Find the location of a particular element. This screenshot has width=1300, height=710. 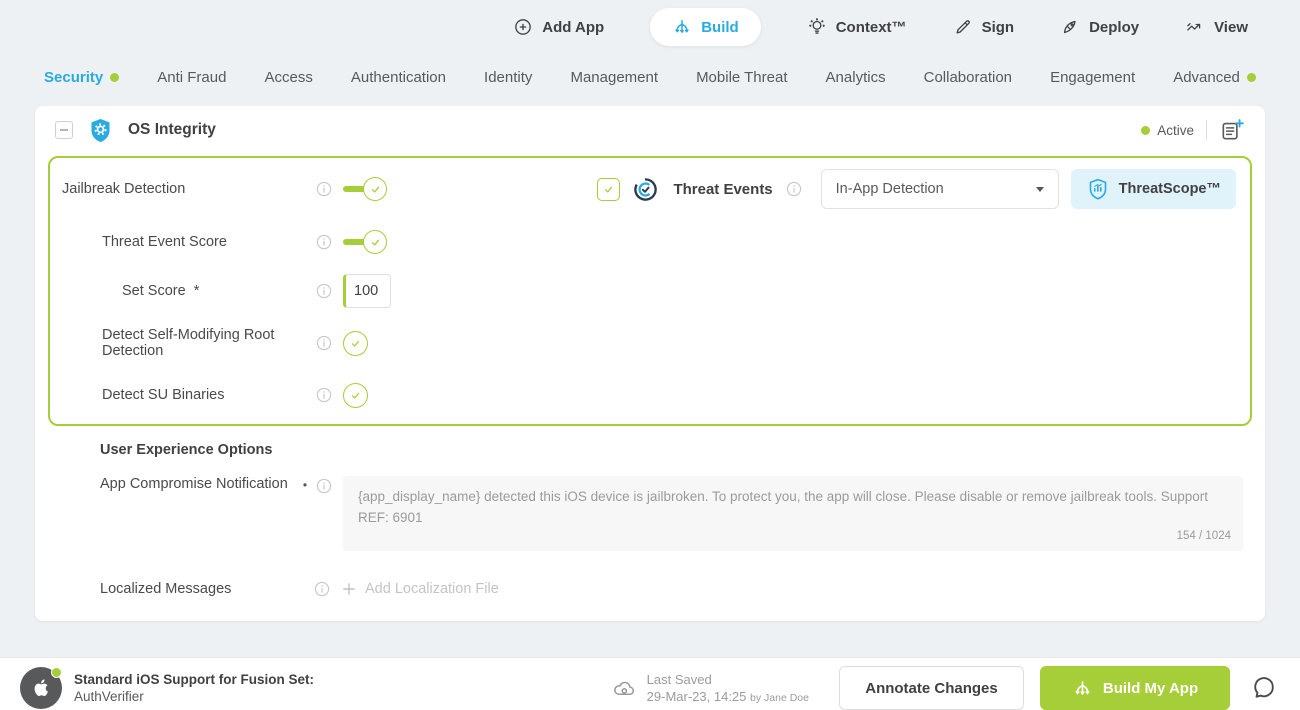

add-note-icon is located at coordinates (1232, 130).